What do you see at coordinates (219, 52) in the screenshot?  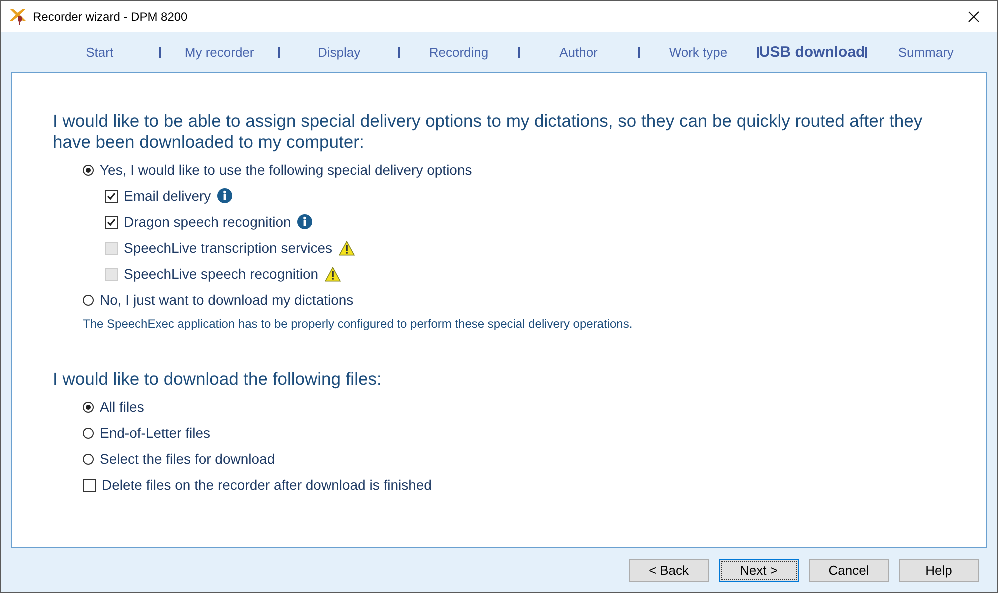 I see `wizard-step: My recorder` at bounding box center [219, 52].